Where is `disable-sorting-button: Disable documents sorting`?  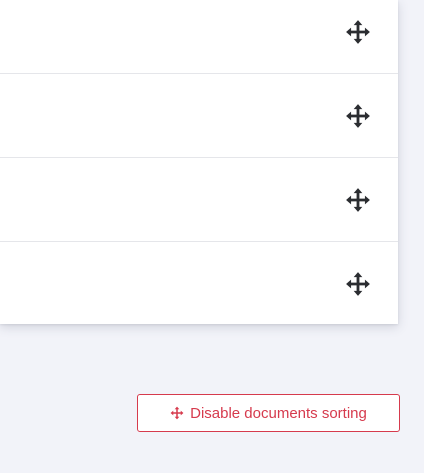 disable-sorting-button: Disable documents sorting is located at coordinates (268, 413).